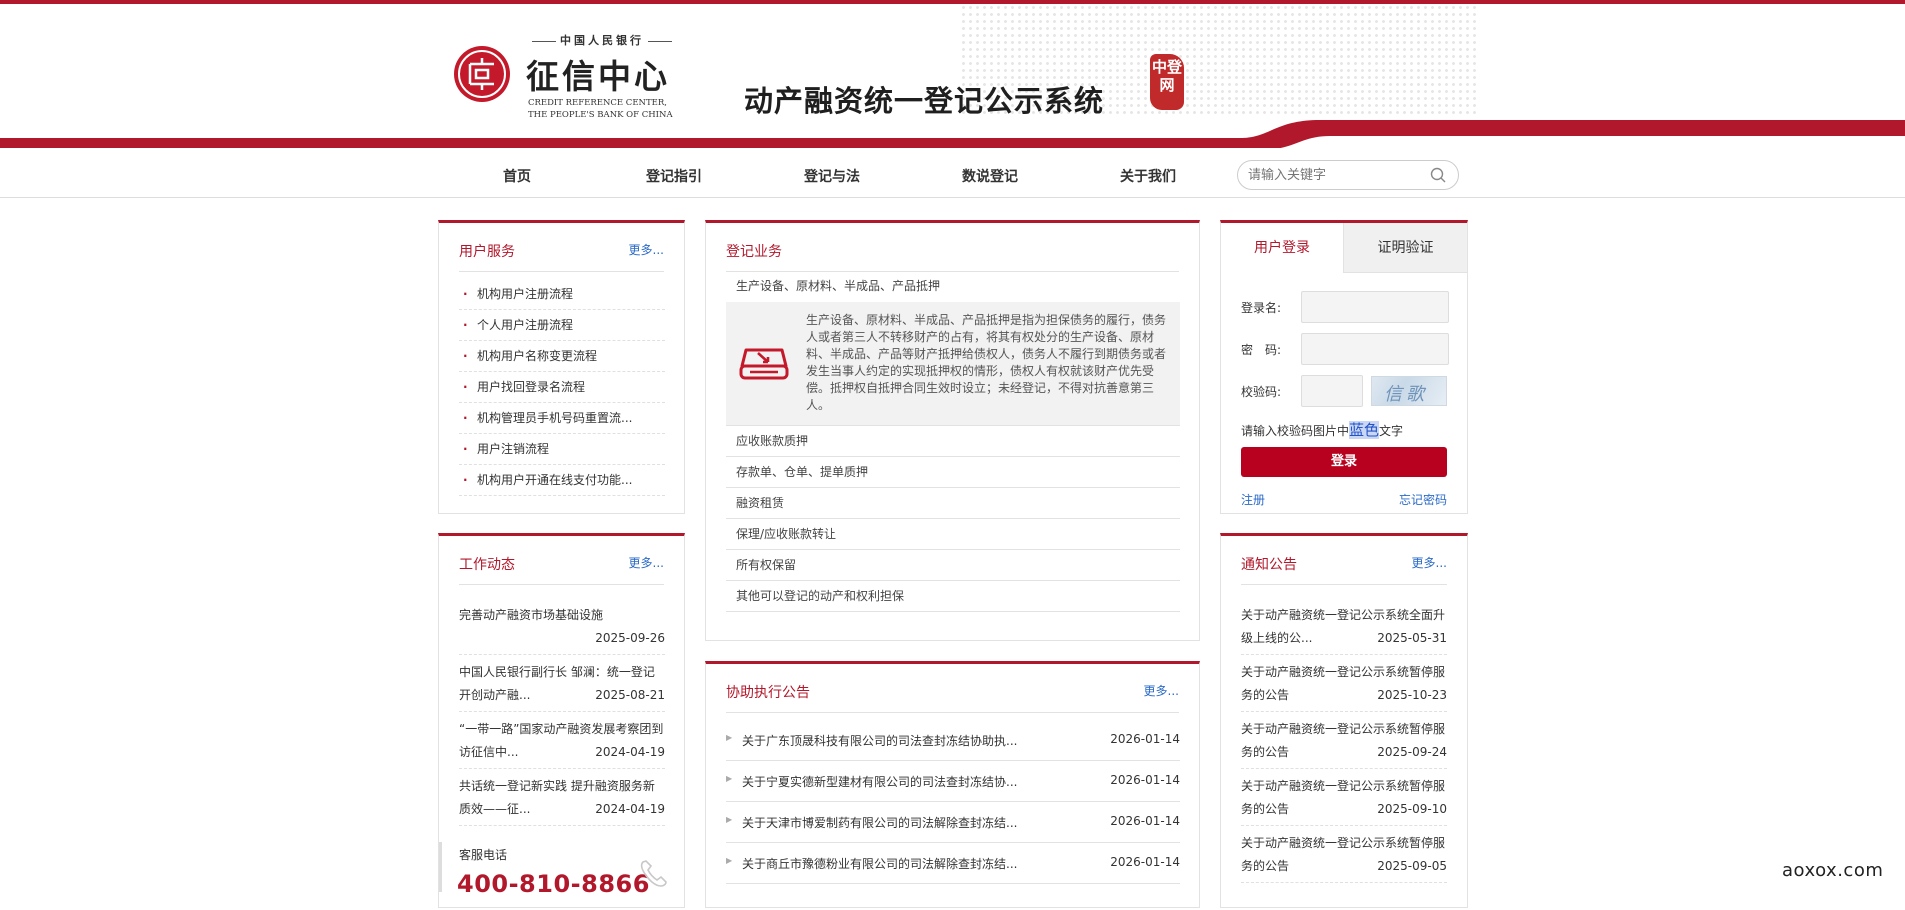 Image resolution: width=1905 pixels, height=910 pixels. I want to click on registration-item: 所有权保留, so click(953, 565).